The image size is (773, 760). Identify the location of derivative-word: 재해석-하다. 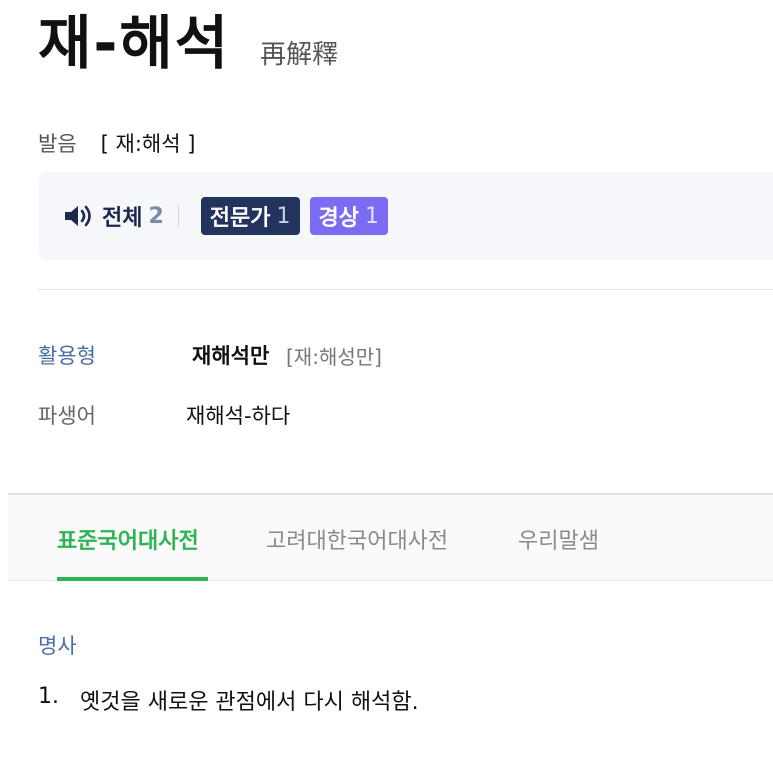
(238, 415).